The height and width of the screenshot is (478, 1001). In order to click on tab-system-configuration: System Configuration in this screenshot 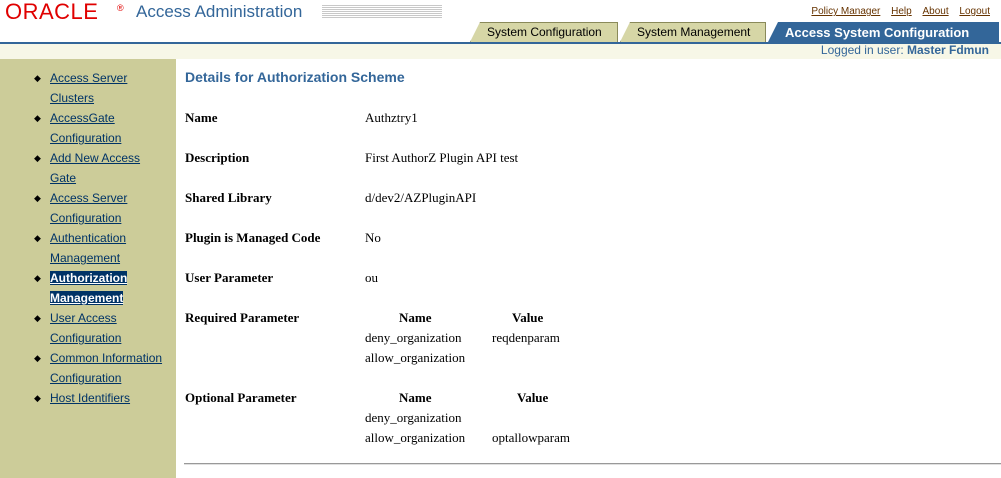, I will do `click(544, 32)`.